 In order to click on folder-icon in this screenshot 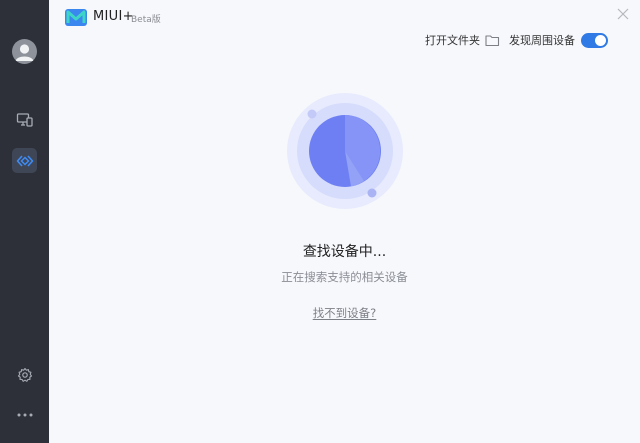, I will do `click(492, 40)`.